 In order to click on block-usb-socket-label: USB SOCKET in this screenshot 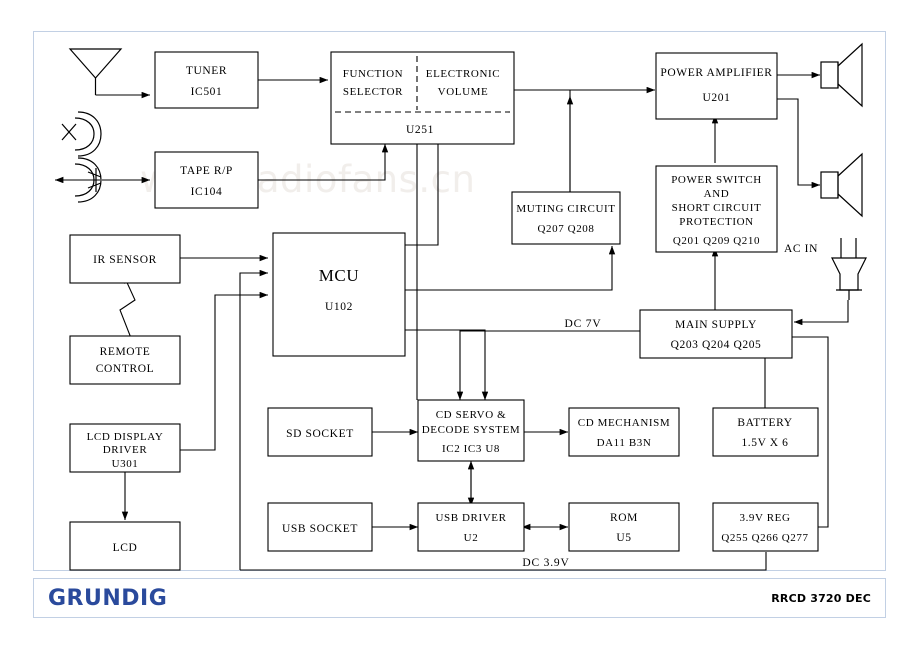, I will do `click(320, 529)`.